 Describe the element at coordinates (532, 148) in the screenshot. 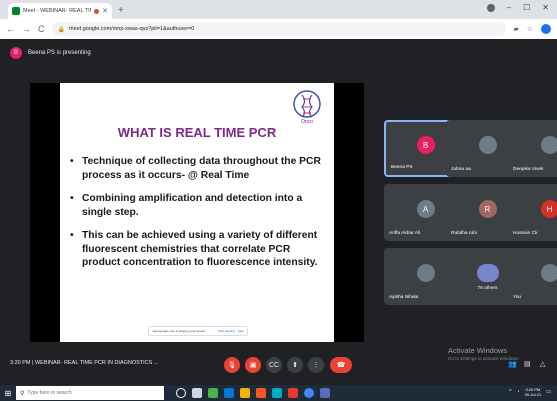

I see `participant-tile: ⚲ Deepika Vivek` at that location.